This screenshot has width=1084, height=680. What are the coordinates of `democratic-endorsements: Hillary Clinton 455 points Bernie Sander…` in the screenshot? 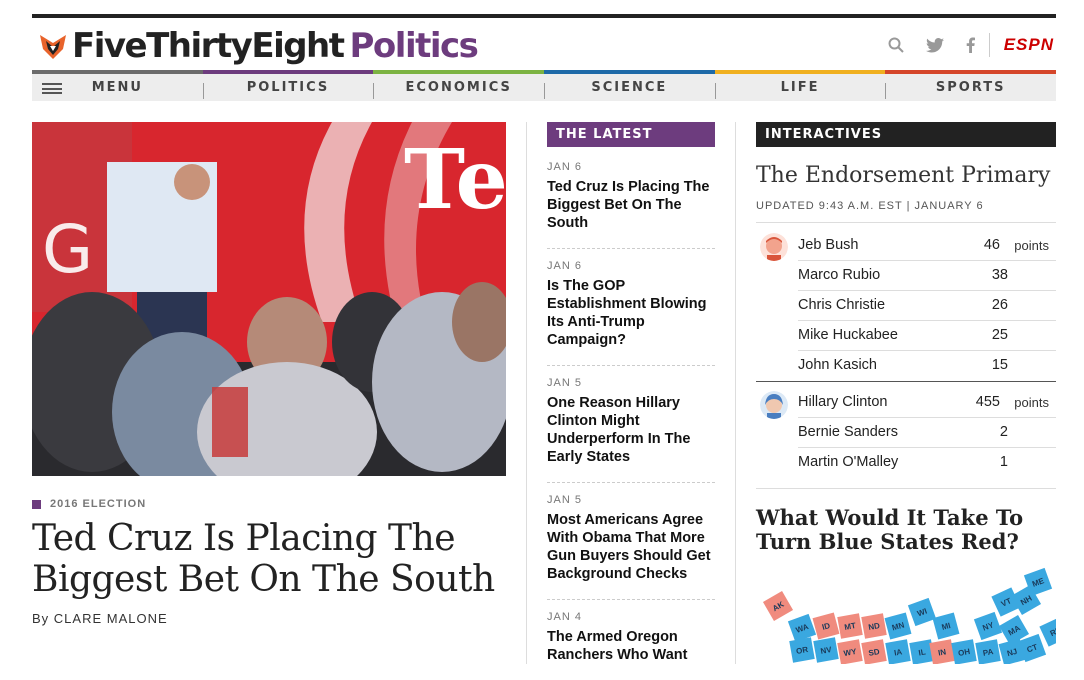 It's located at (906, 432).